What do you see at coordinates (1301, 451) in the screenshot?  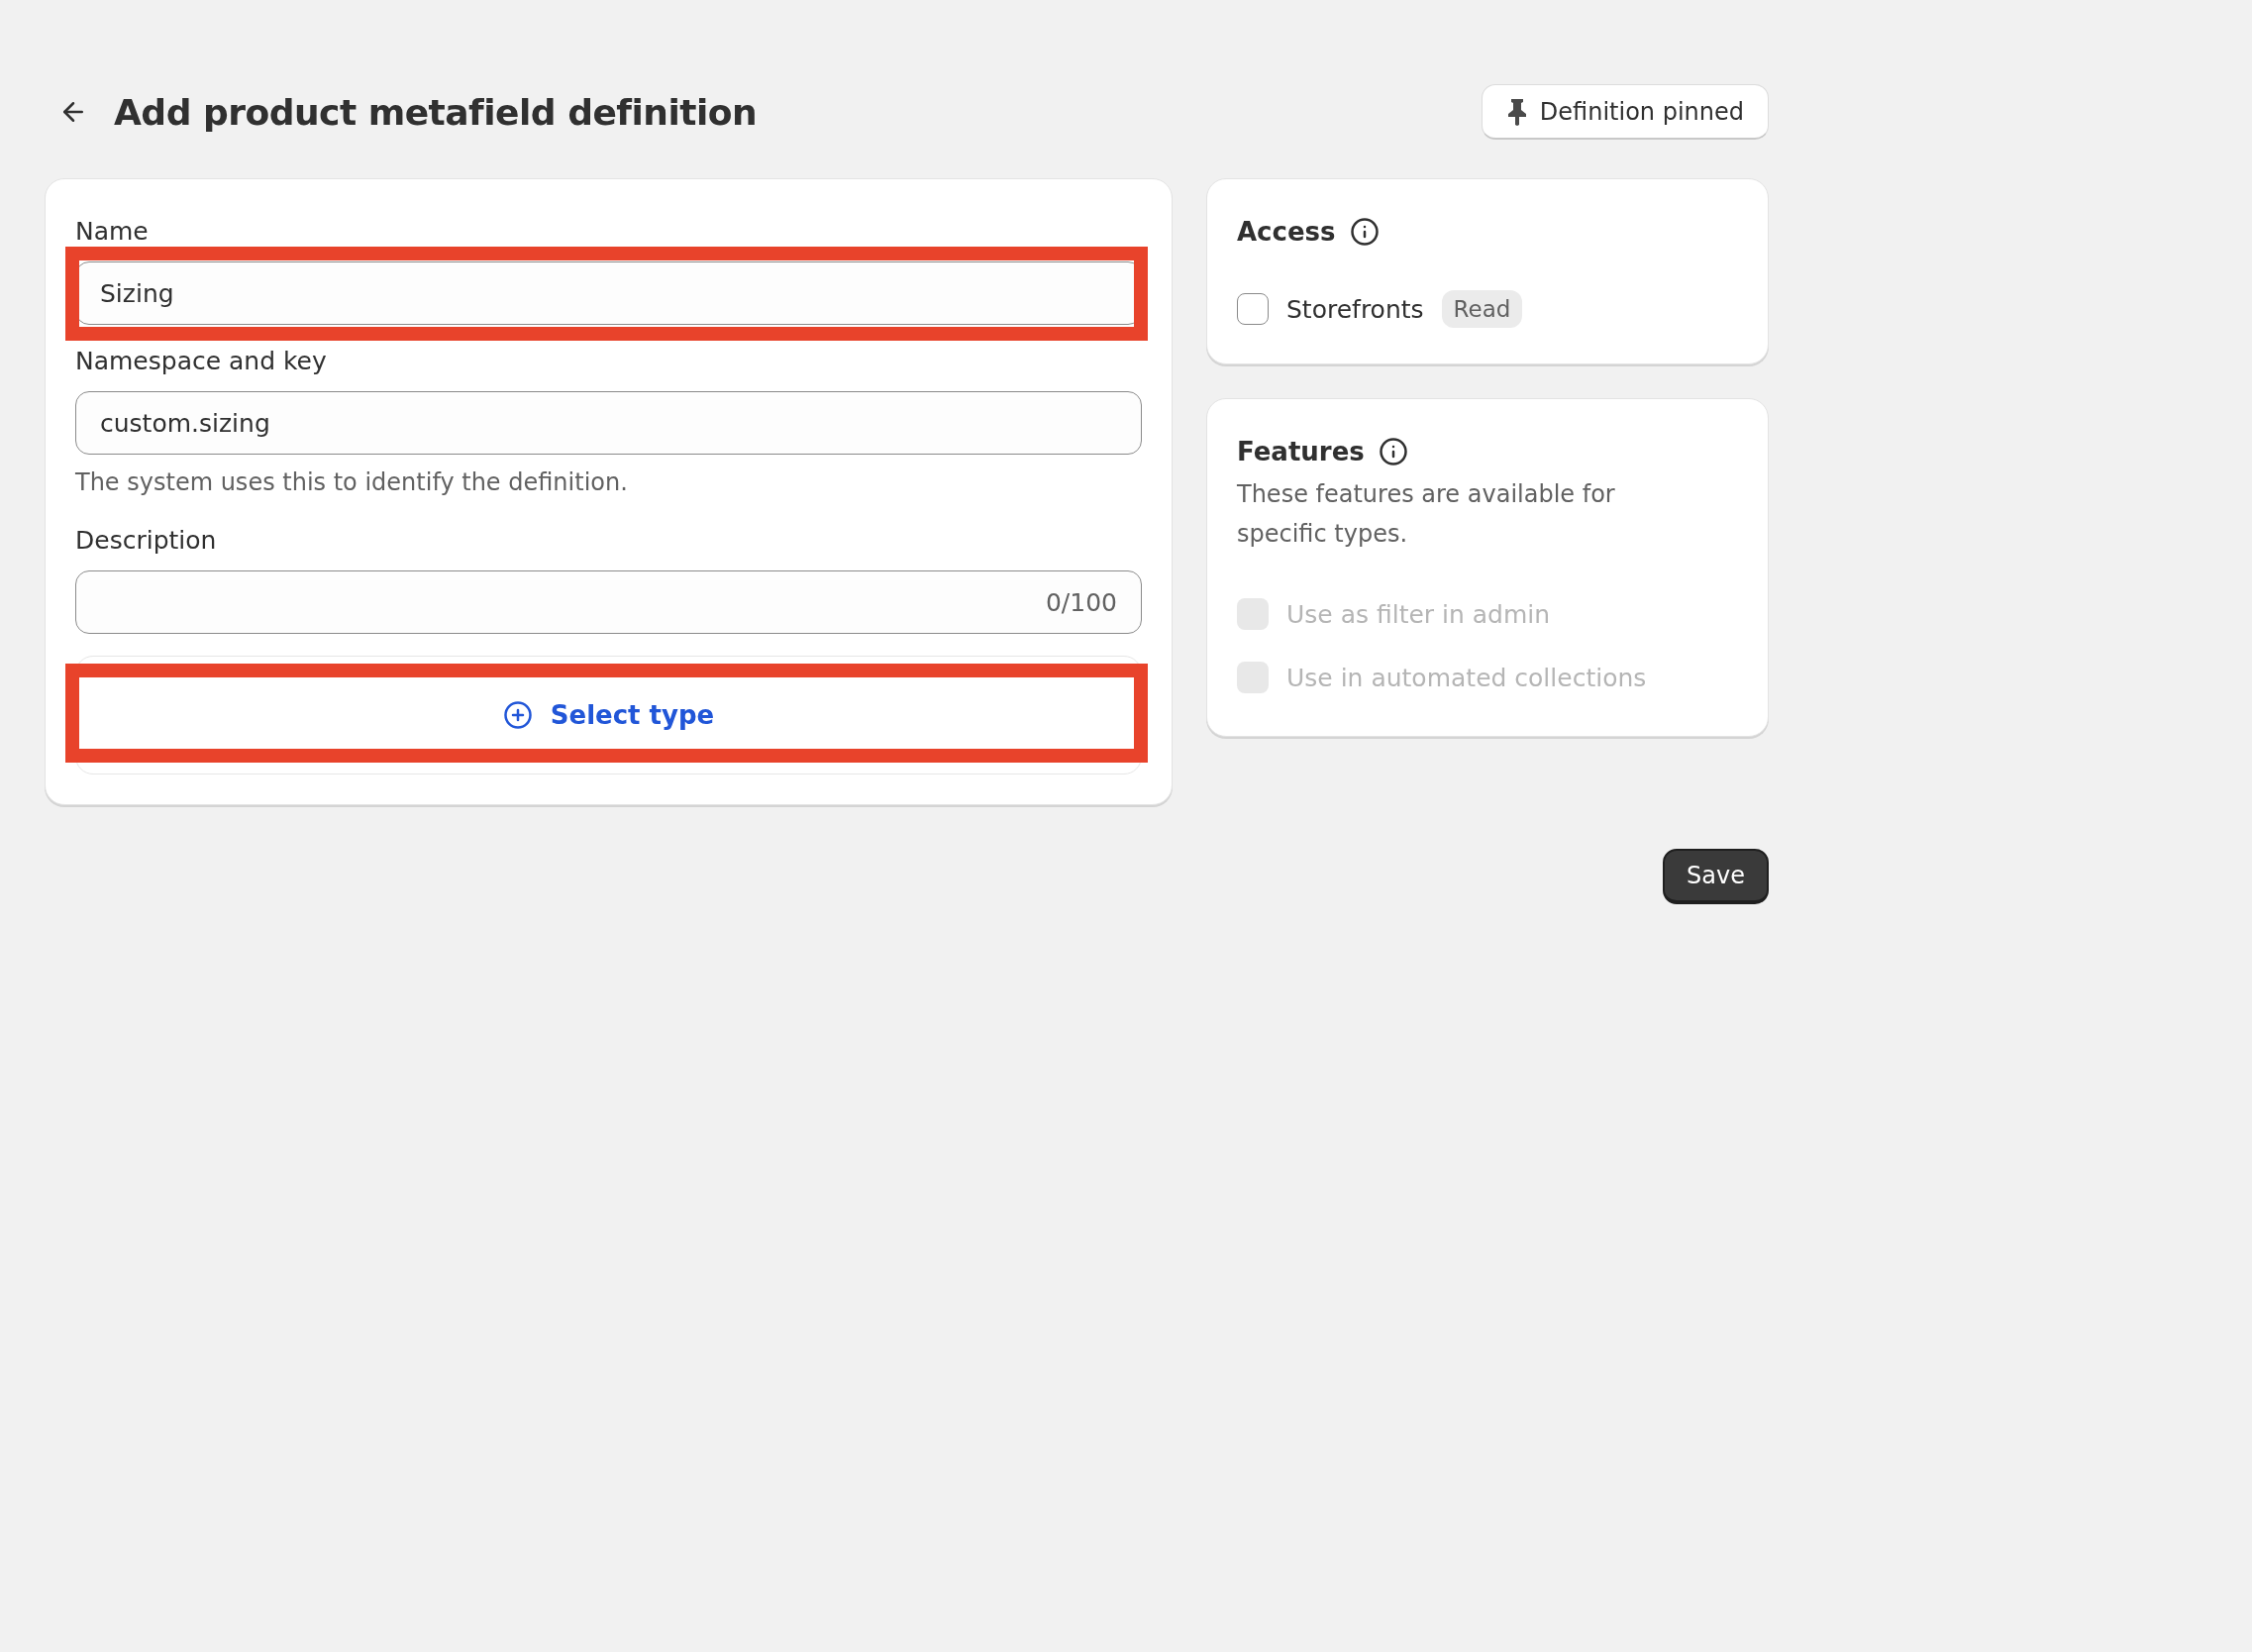 I see `card-title: Features` at bounding box center [1301, 451].